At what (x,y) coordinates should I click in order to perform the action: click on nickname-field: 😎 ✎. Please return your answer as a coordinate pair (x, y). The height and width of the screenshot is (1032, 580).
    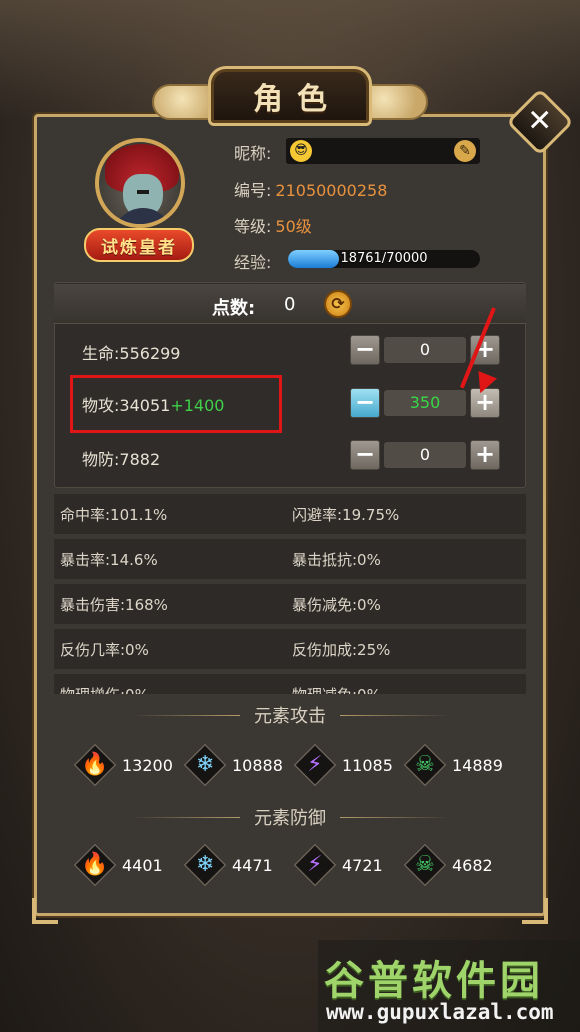
    Looking at the image, I should click on (383, 151).